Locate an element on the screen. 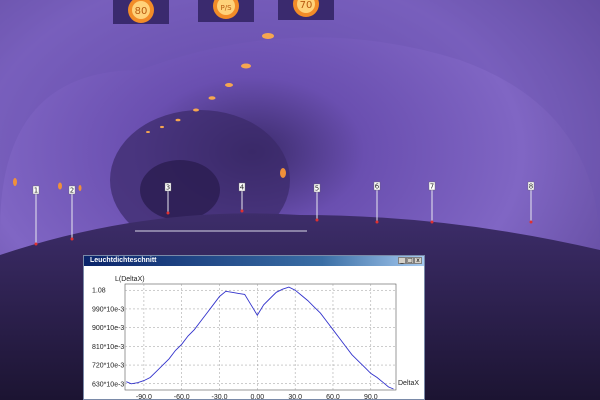 This screenshot has height=400, width=600. plot-area is located at coordinates (260, 337).